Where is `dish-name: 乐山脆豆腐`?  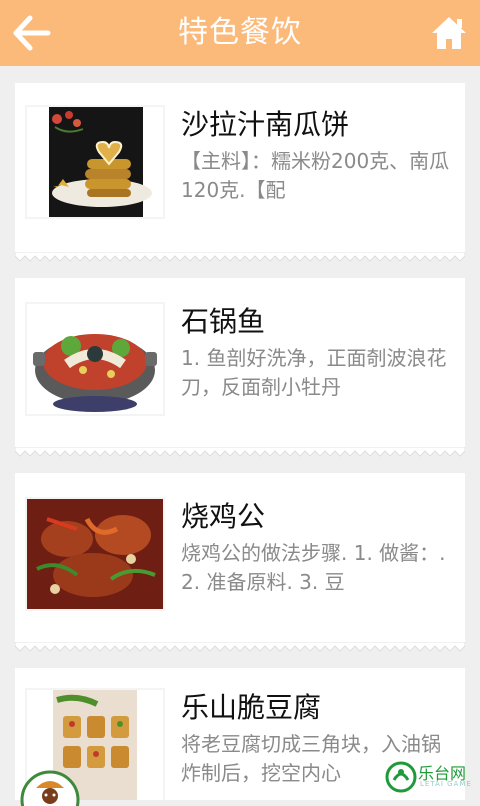
dish-name: 乐山脆豆腐 is located at coordinates (251, 707).